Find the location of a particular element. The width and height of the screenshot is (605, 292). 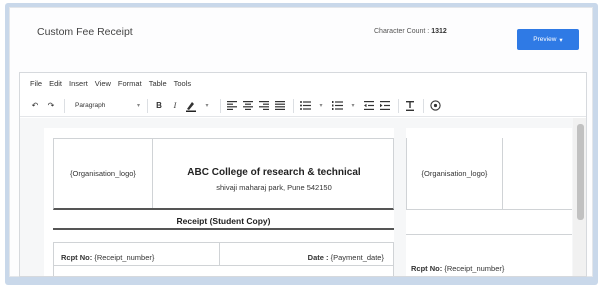

preview-button: Preview ▾ is located at coordinates (548, 39).